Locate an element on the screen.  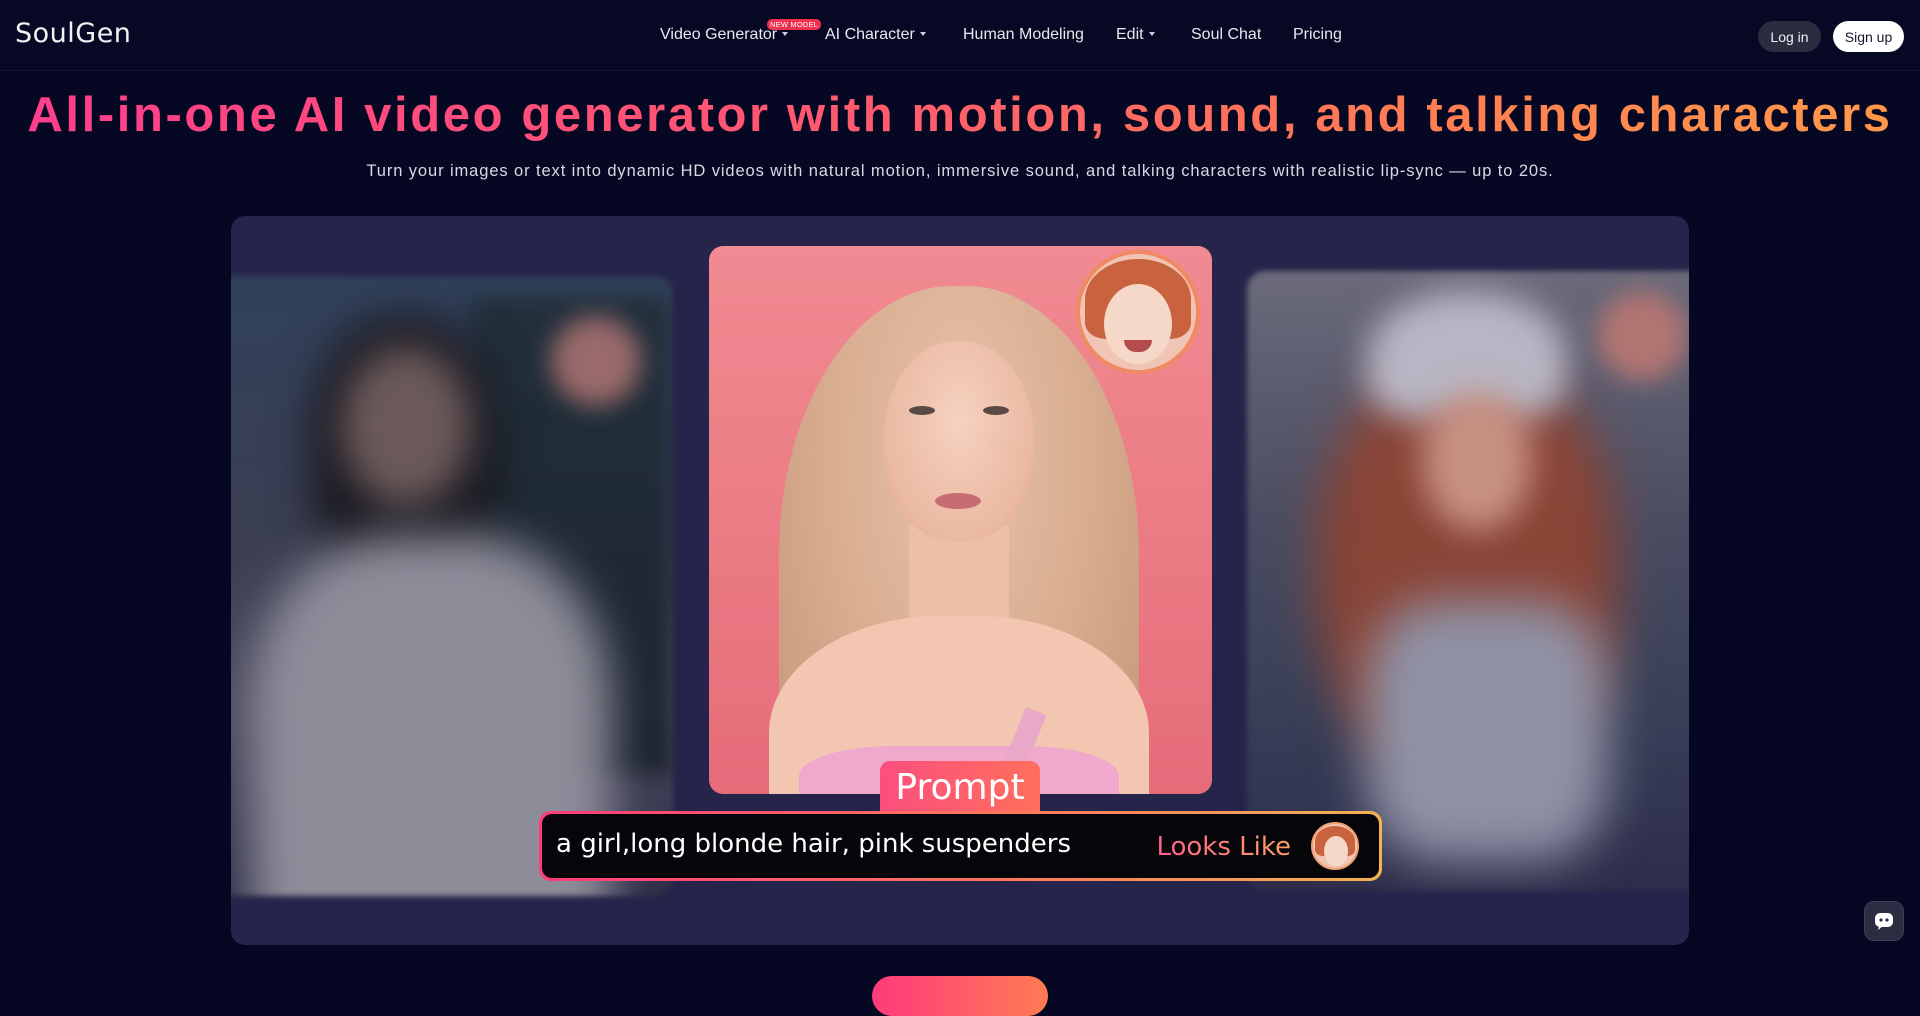
nav-pricing-label: Pricing is located at coordinates (1317, 34).